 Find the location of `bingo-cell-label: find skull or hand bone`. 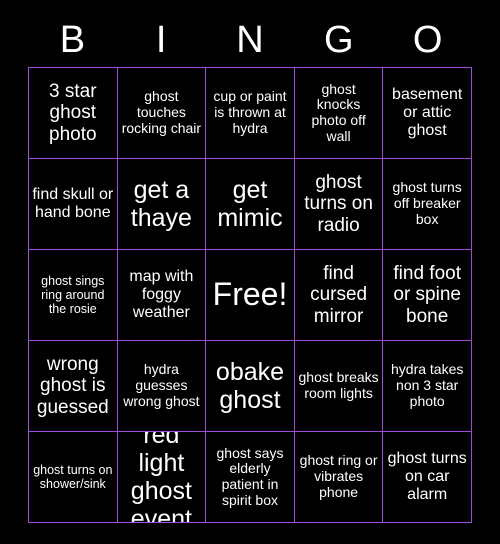

bingo-cell-label: find skull or hand bone is located at coordinates (73, 203).